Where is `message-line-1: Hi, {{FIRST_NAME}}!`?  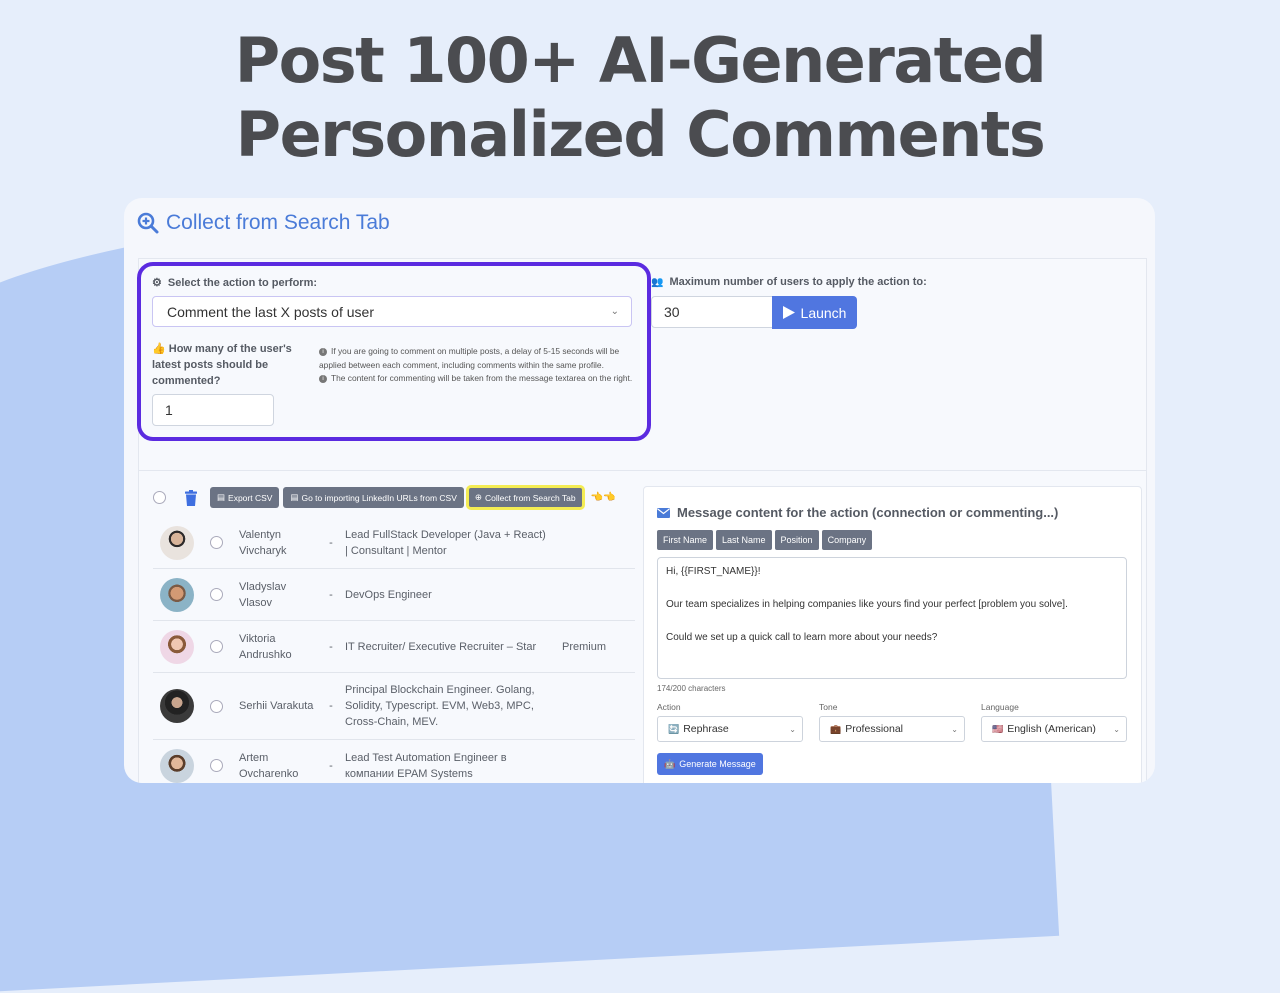 message-line-1: Hi, {{FIRST_NAME}}! is located at coordinates (713, 571).